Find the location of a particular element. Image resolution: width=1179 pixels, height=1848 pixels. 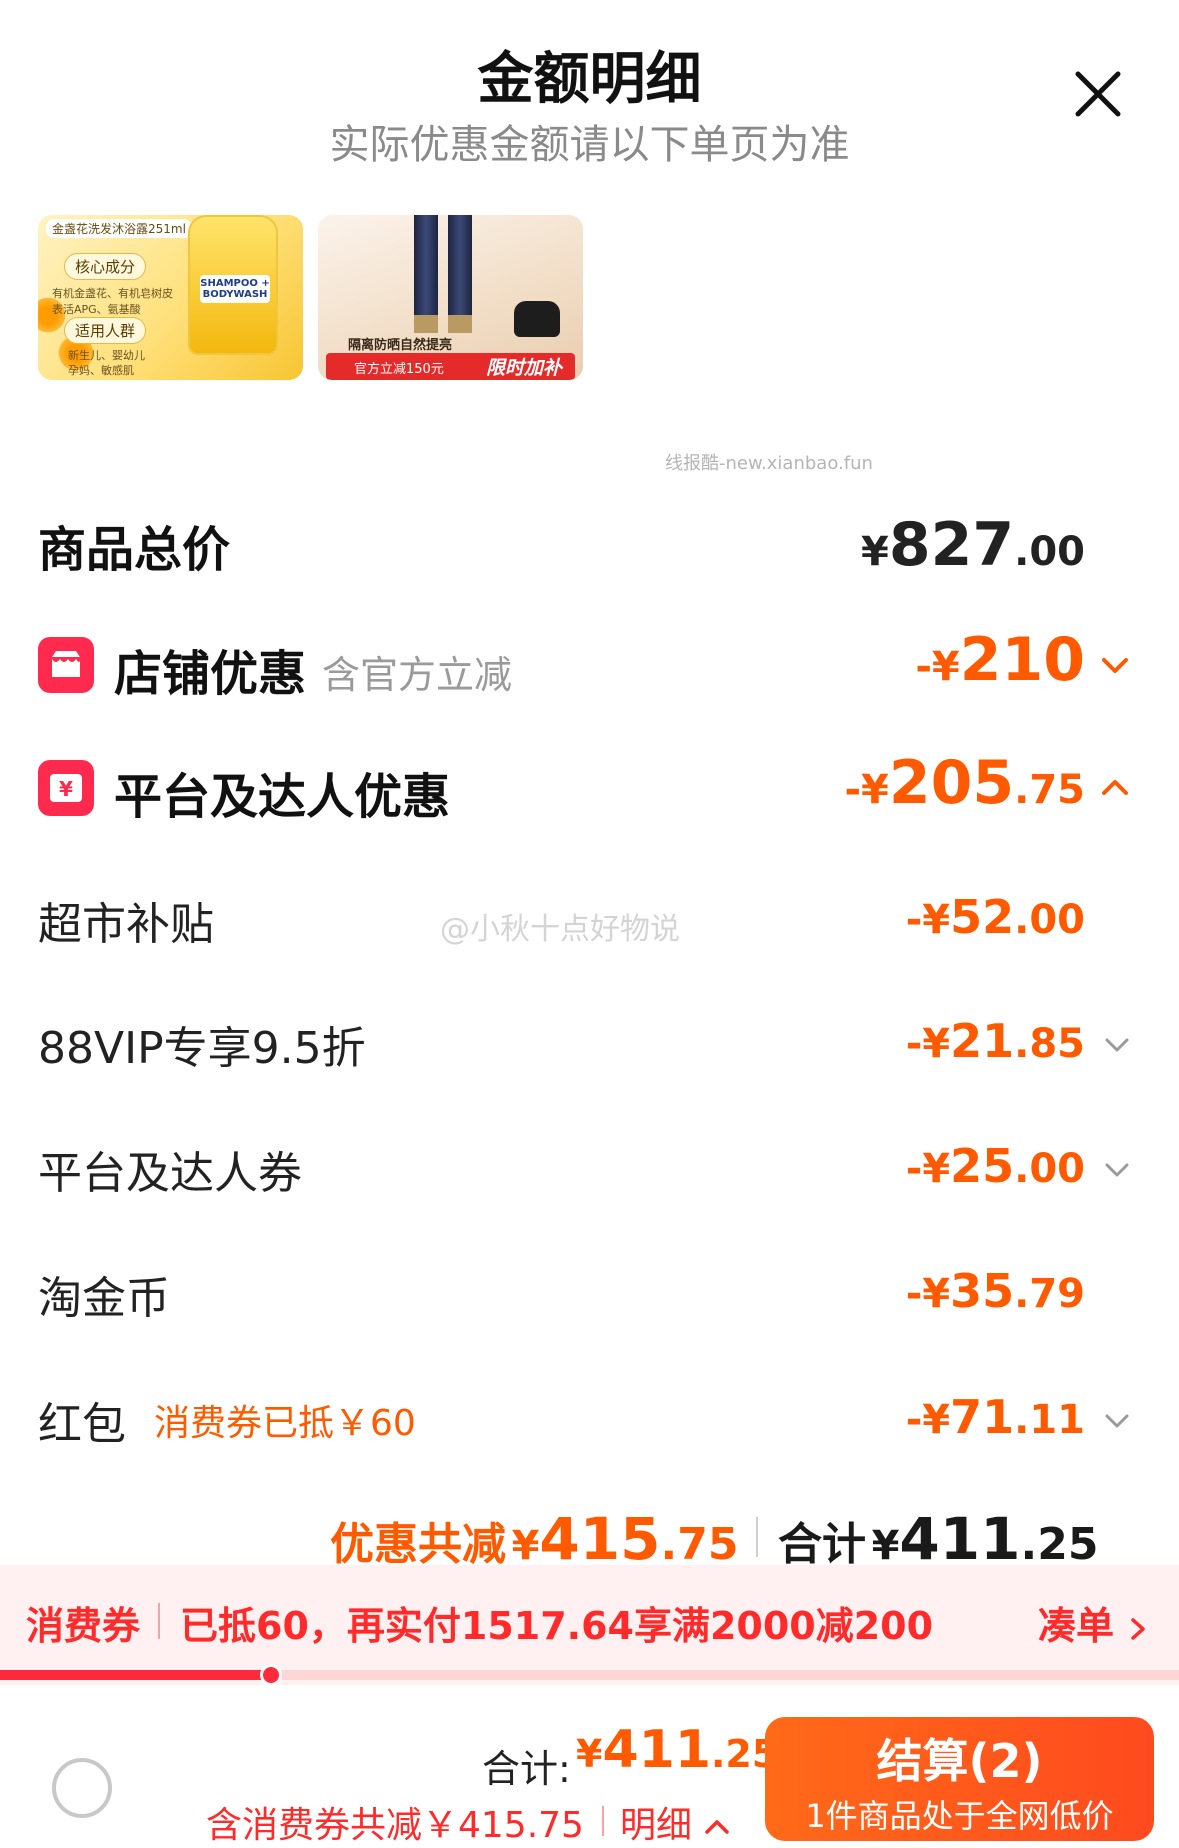

breakdown-amount: -¥25.00 is located at coordinates (995, 1166).